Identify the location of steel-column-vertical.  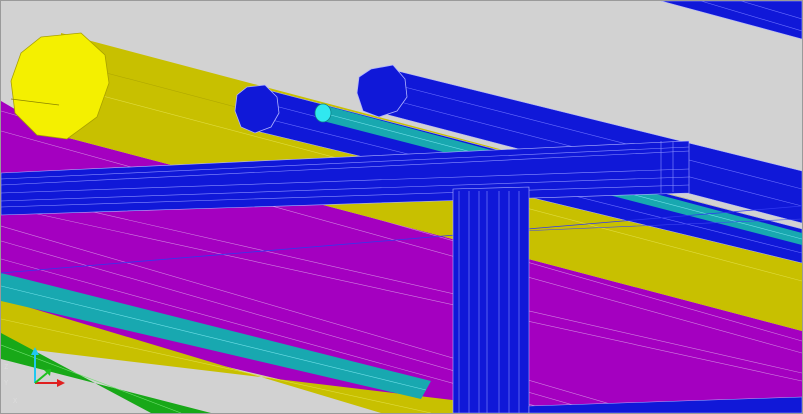
(491, 299).